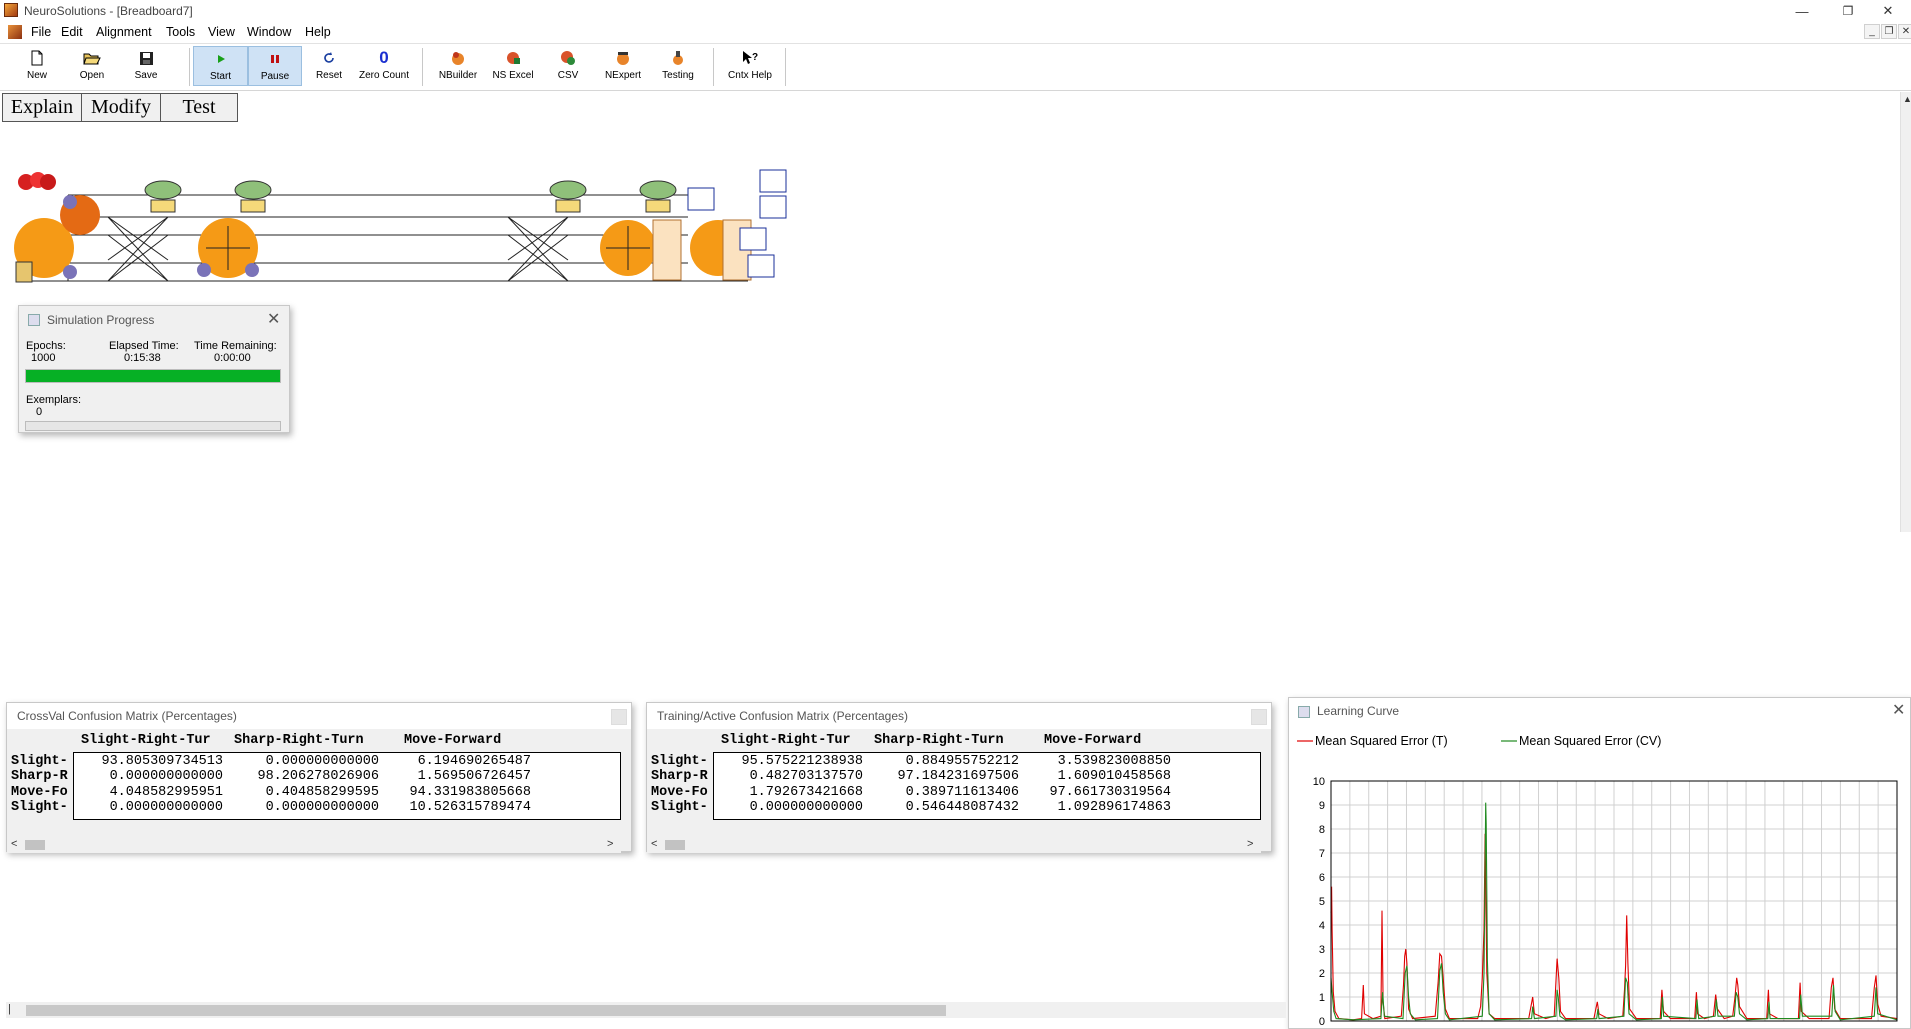 The image size is (1911, 1029). Describe the element at coordinates (124, 32) in the screenshot. I see `menu-alignment: Alignment` at that location.